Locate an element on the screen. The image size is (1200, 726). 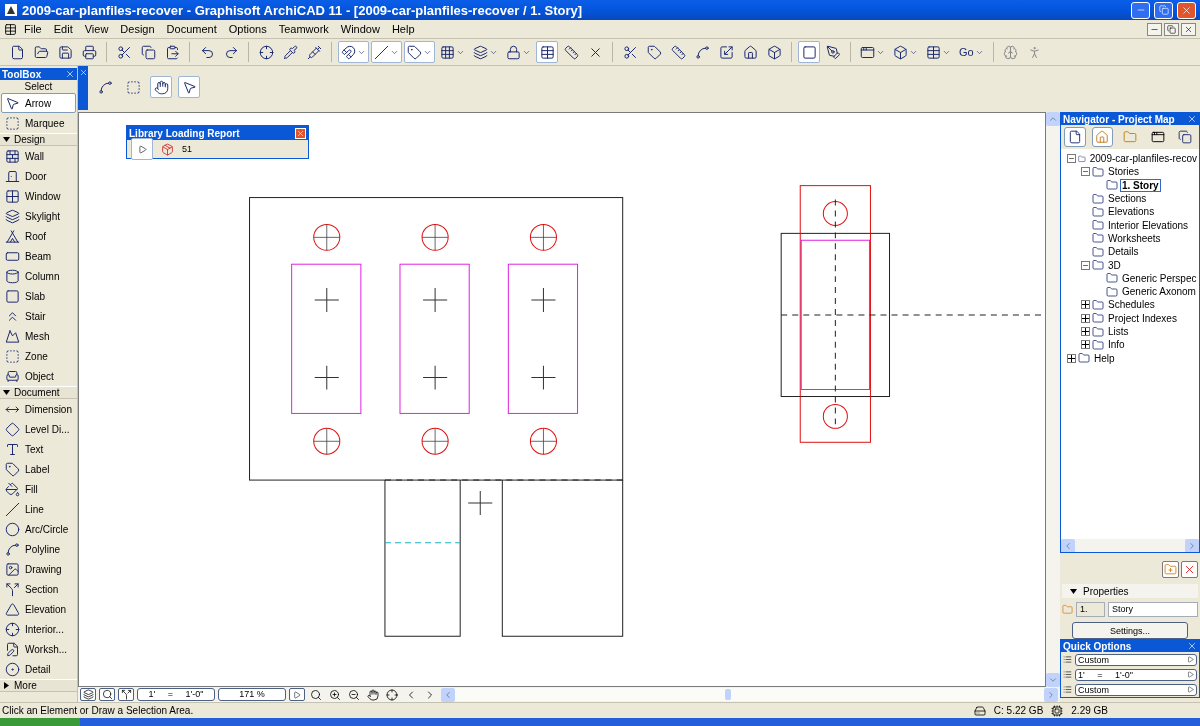
tree-item: Generic Perspec is located at coordinates (1159, 278).